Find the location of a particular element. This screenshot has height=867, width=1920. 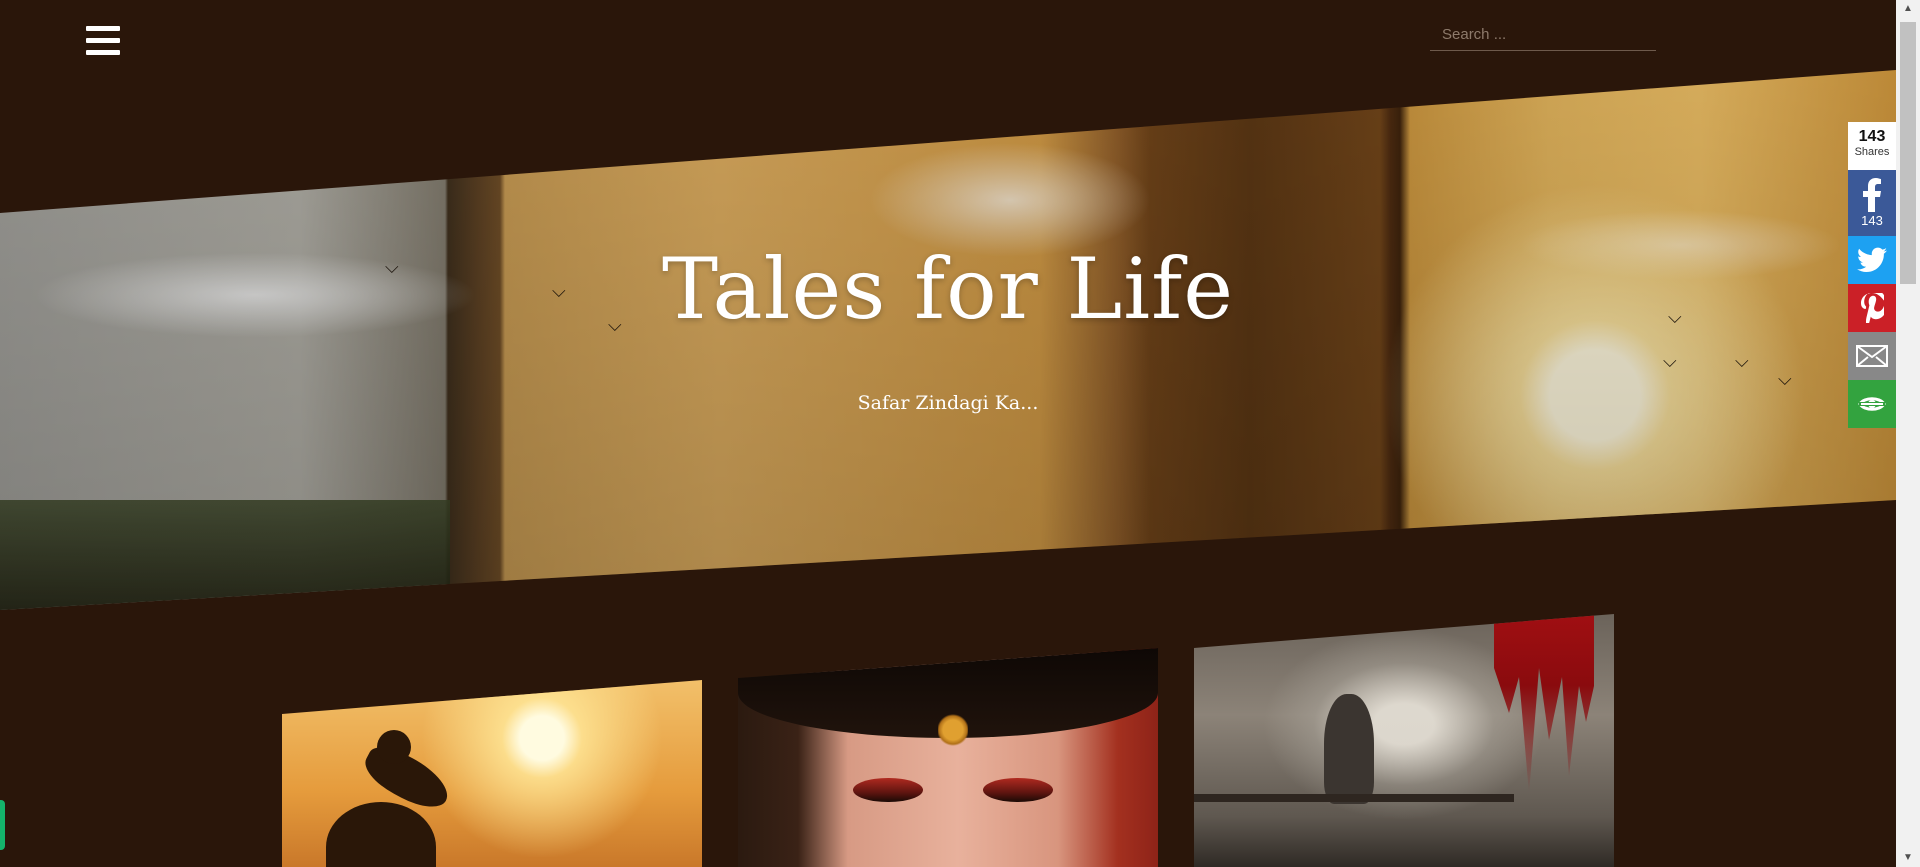

email-icon is located at coordinates (1872, 356).